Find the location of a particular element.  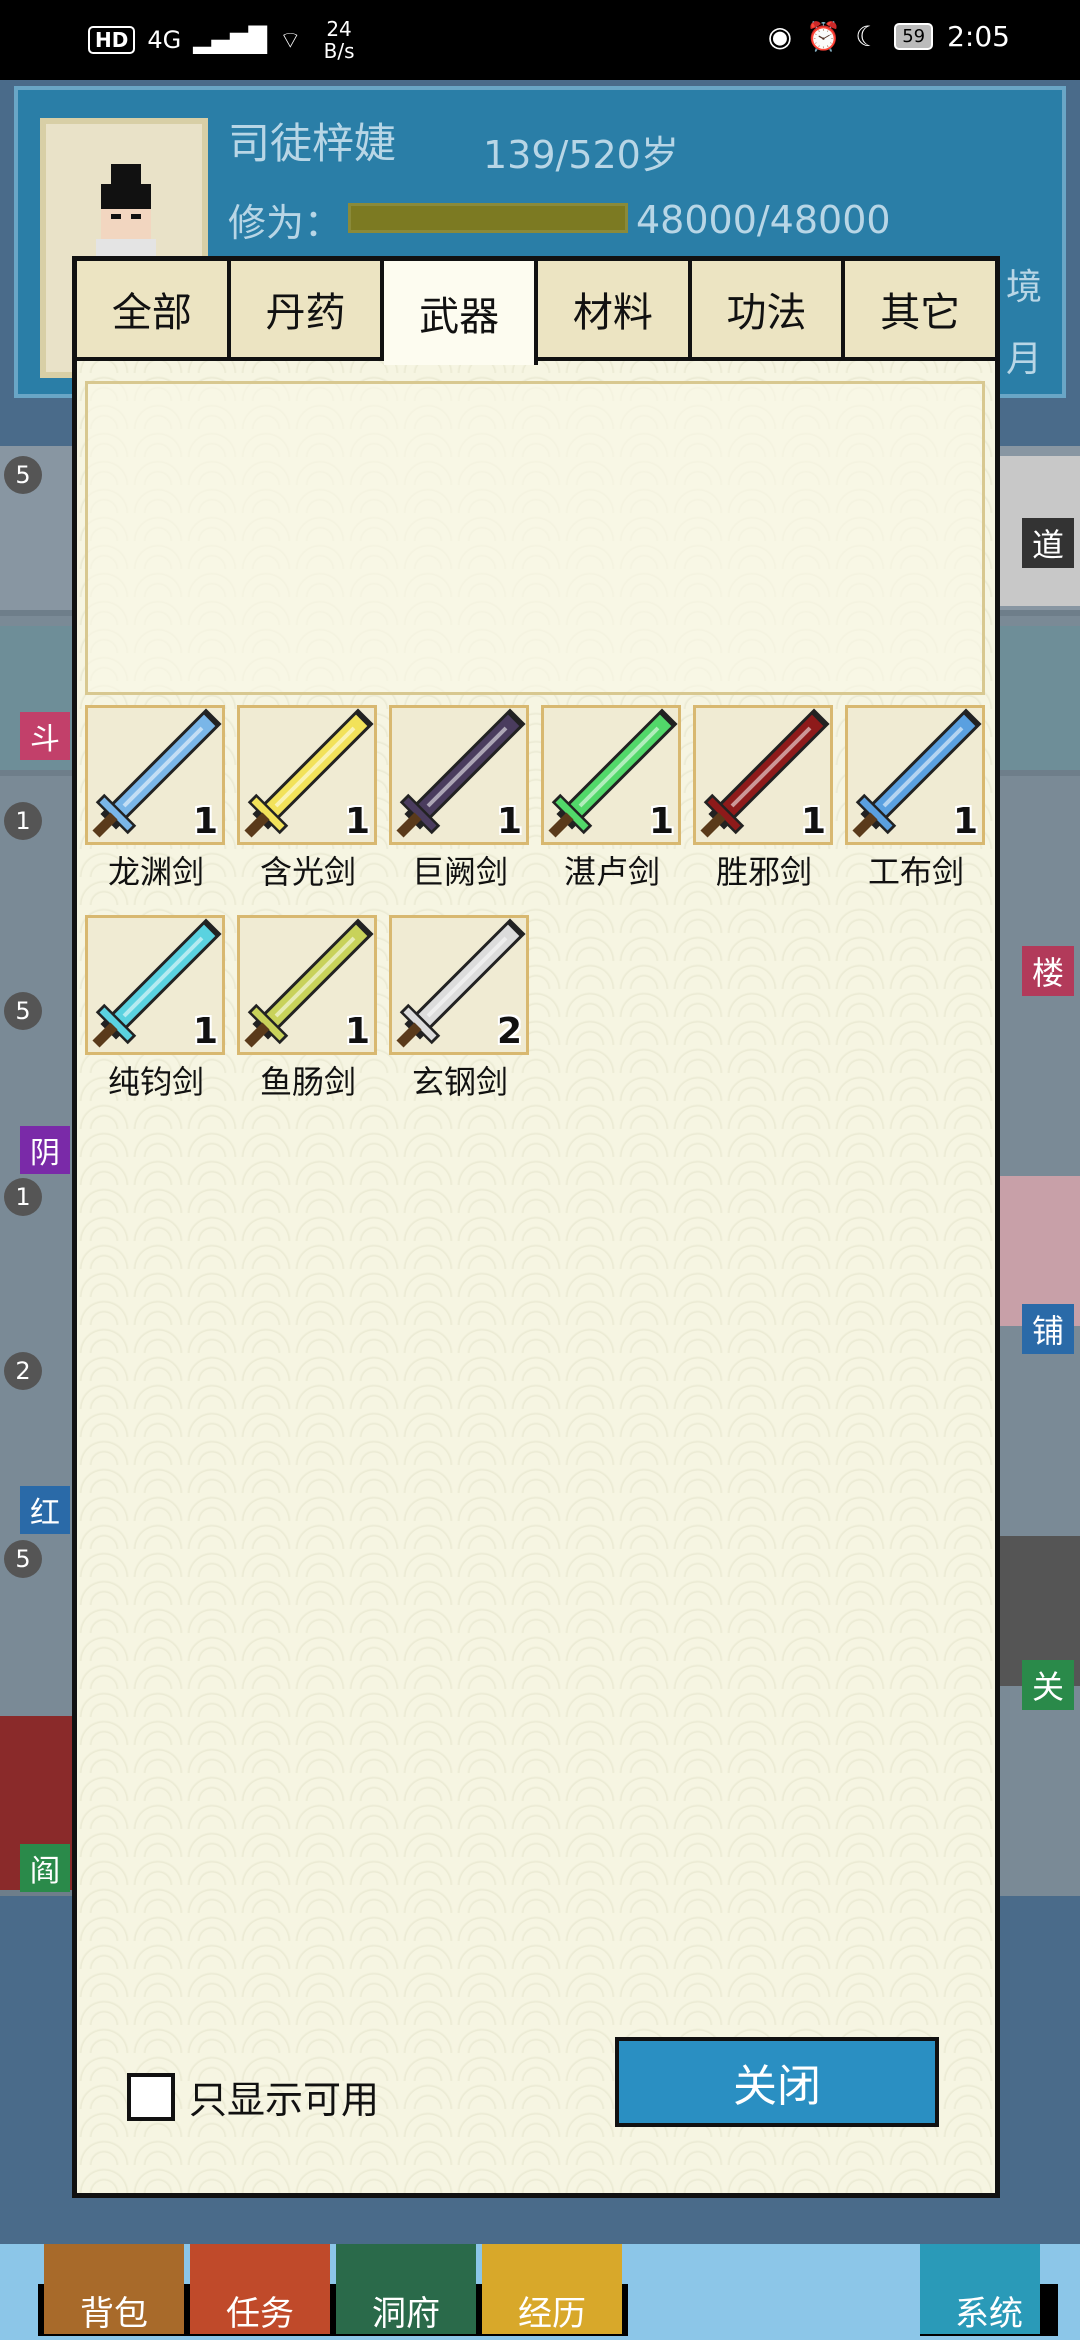

speed-unit: B/s is located at coordinates (339, 51).